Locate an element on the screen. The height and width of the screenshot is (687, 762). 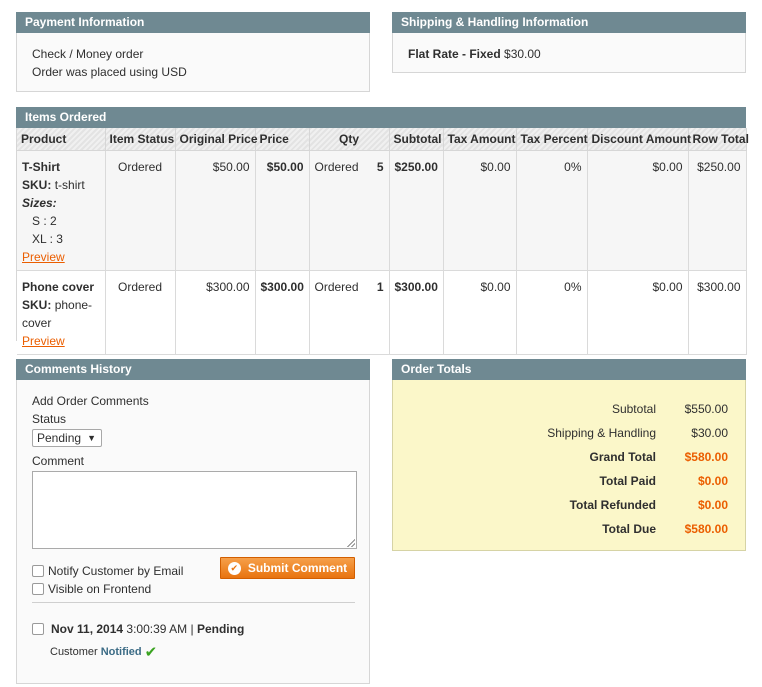
original-price: $300.00 is located at coordinates (215, 312).